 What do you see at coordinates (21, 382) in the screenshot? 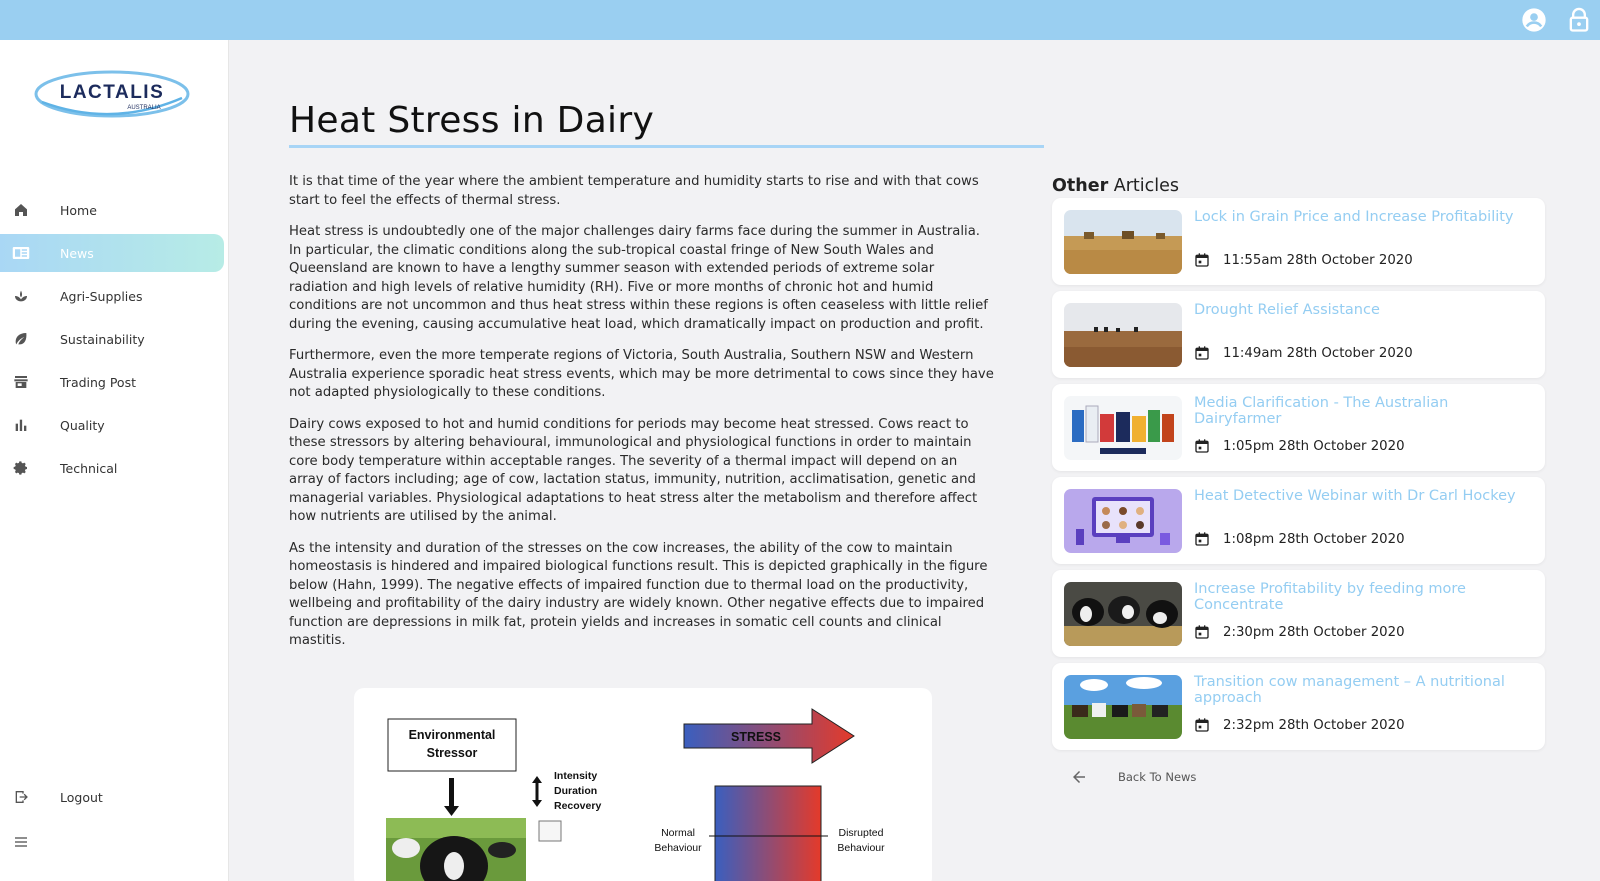
I see `store-icon` at bounding box center [21, 382].